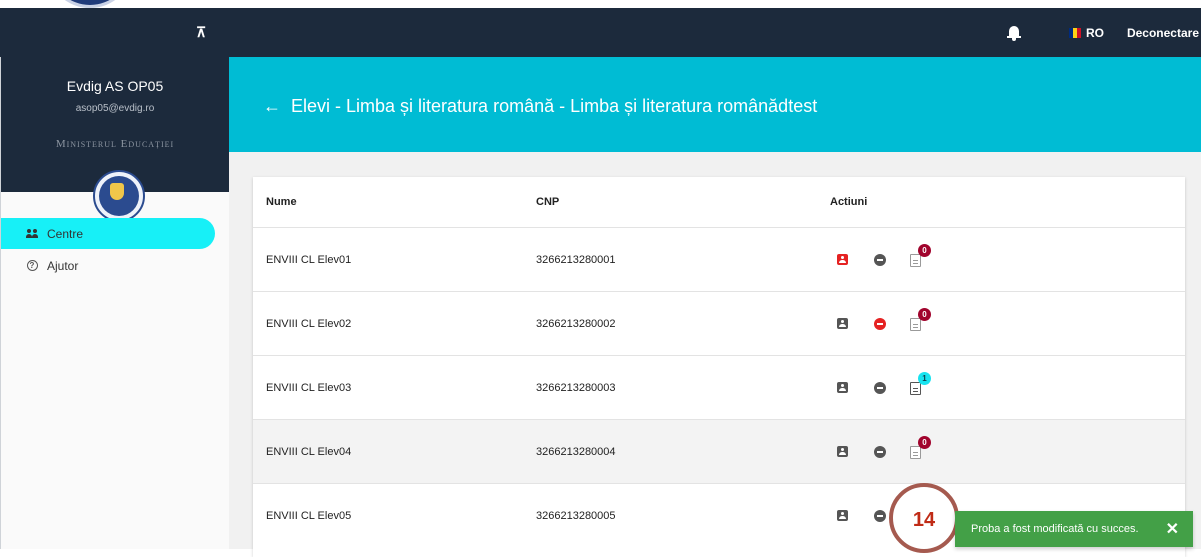  Describe the element at coordinates (576, 451) in the screenshot. I see `student-cnp: 3266213280004` at that location.